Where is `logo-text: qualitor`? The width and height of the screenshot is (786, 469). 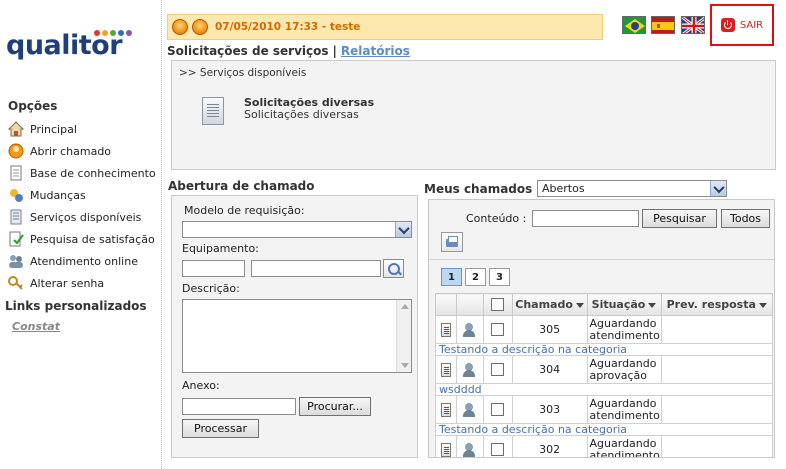 logo-text: qualitor is located at coordinates (64, 45).